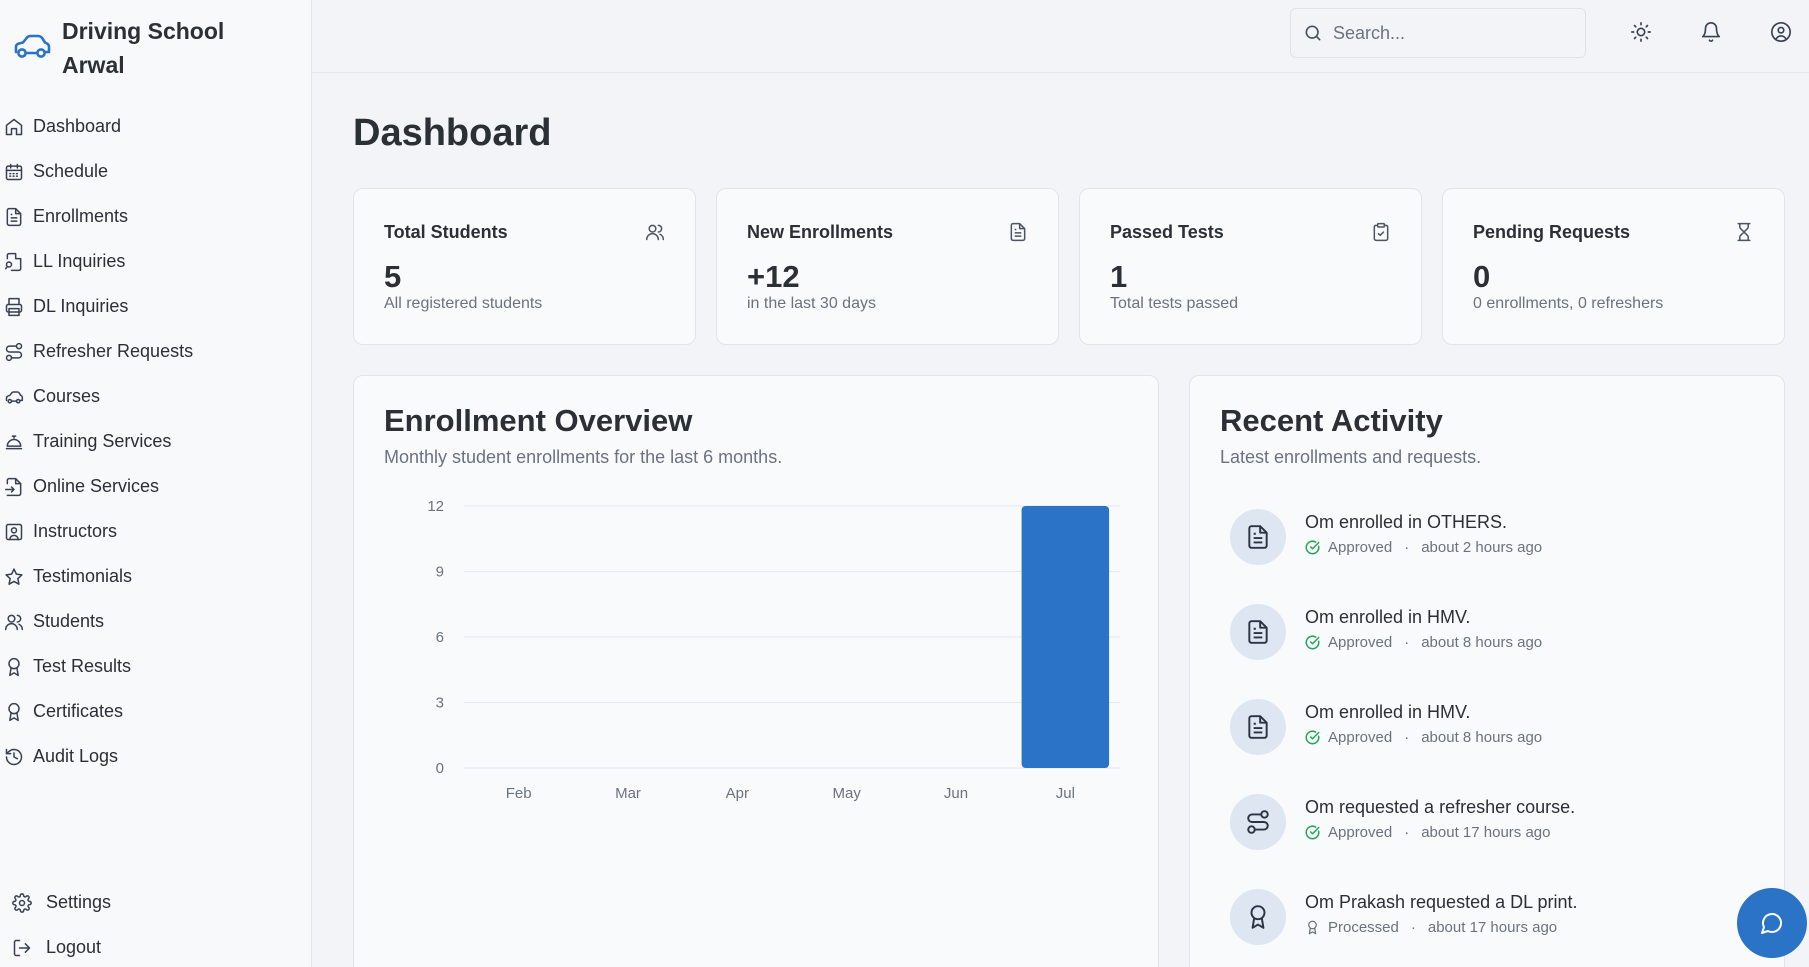  Describe the element at coordinates (155, 441) in the screenshot. I see `sidebar-item-training-services: Training Services` at that location.